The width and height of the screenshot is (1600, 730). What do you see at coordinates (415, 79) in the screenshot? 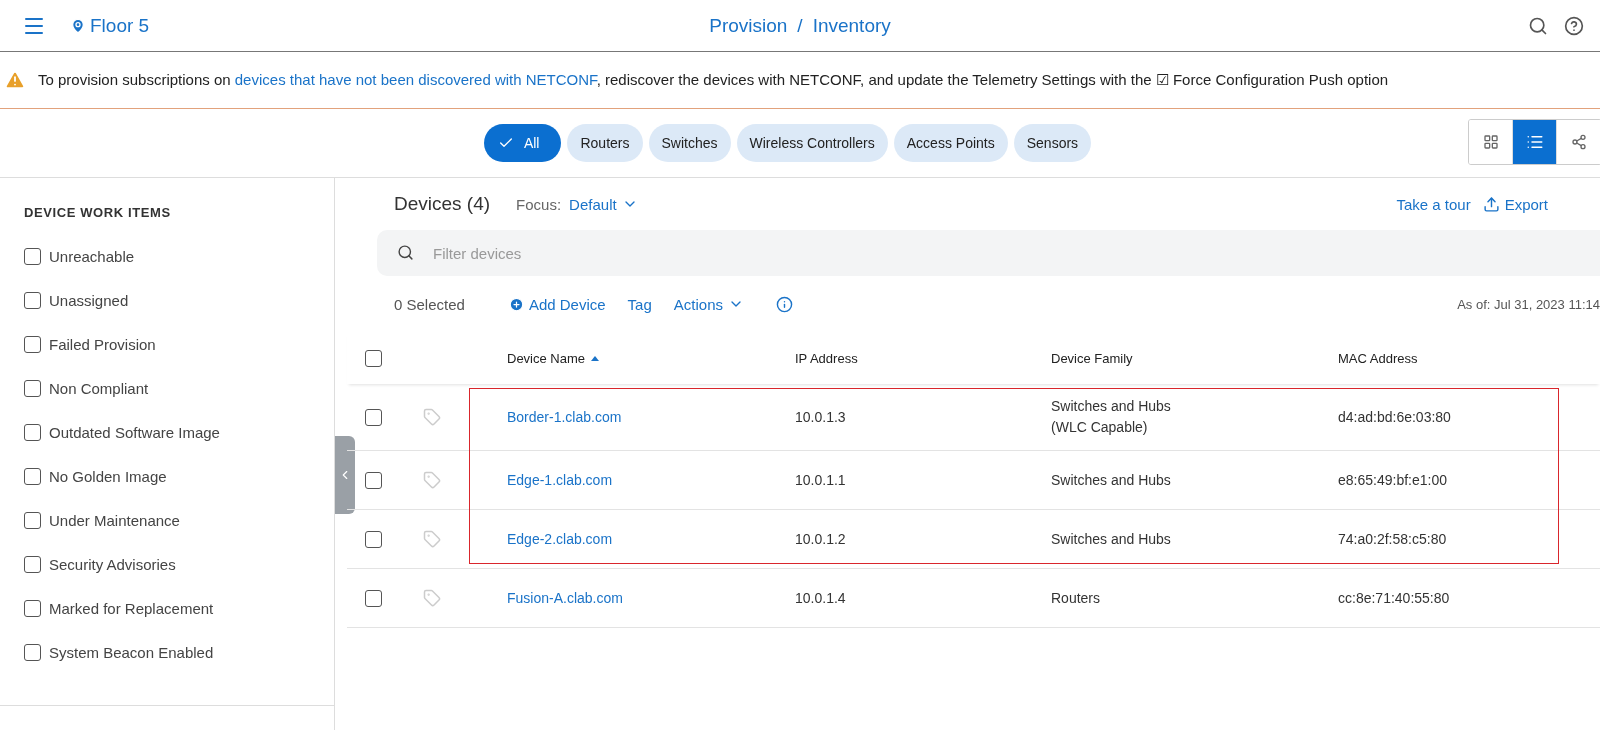
I see `devices-link: devices that have not been discovered with NETCONF` at bounding box center [415, 79].